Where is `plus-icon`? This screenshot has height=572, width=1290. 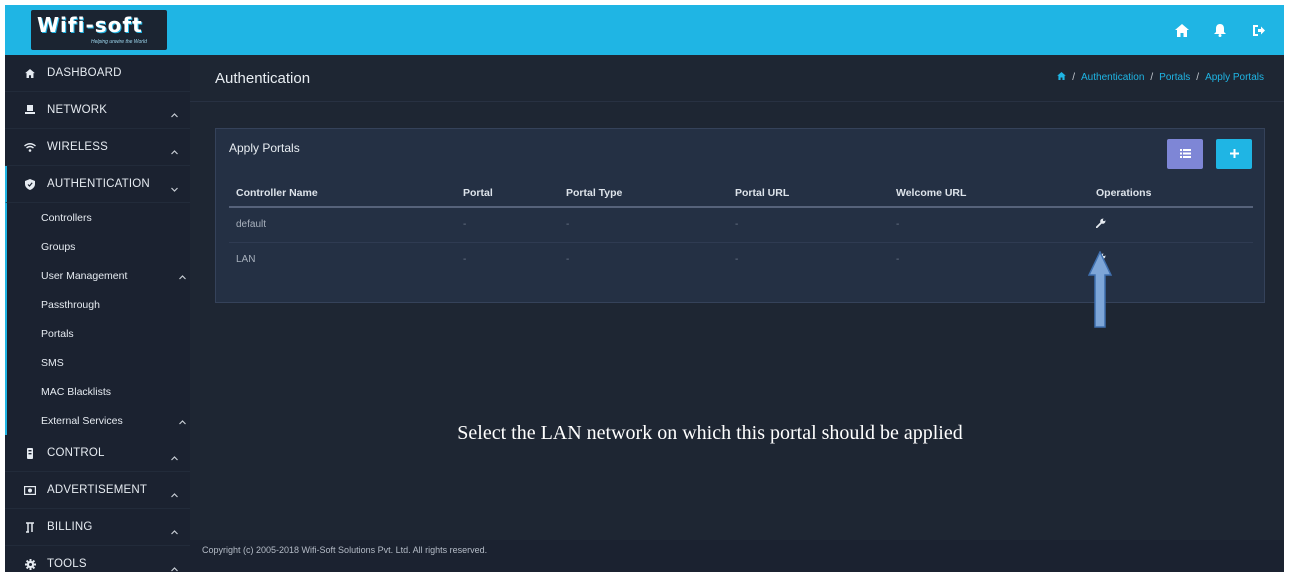 plus-icon is located at coordinates (1234, 154).